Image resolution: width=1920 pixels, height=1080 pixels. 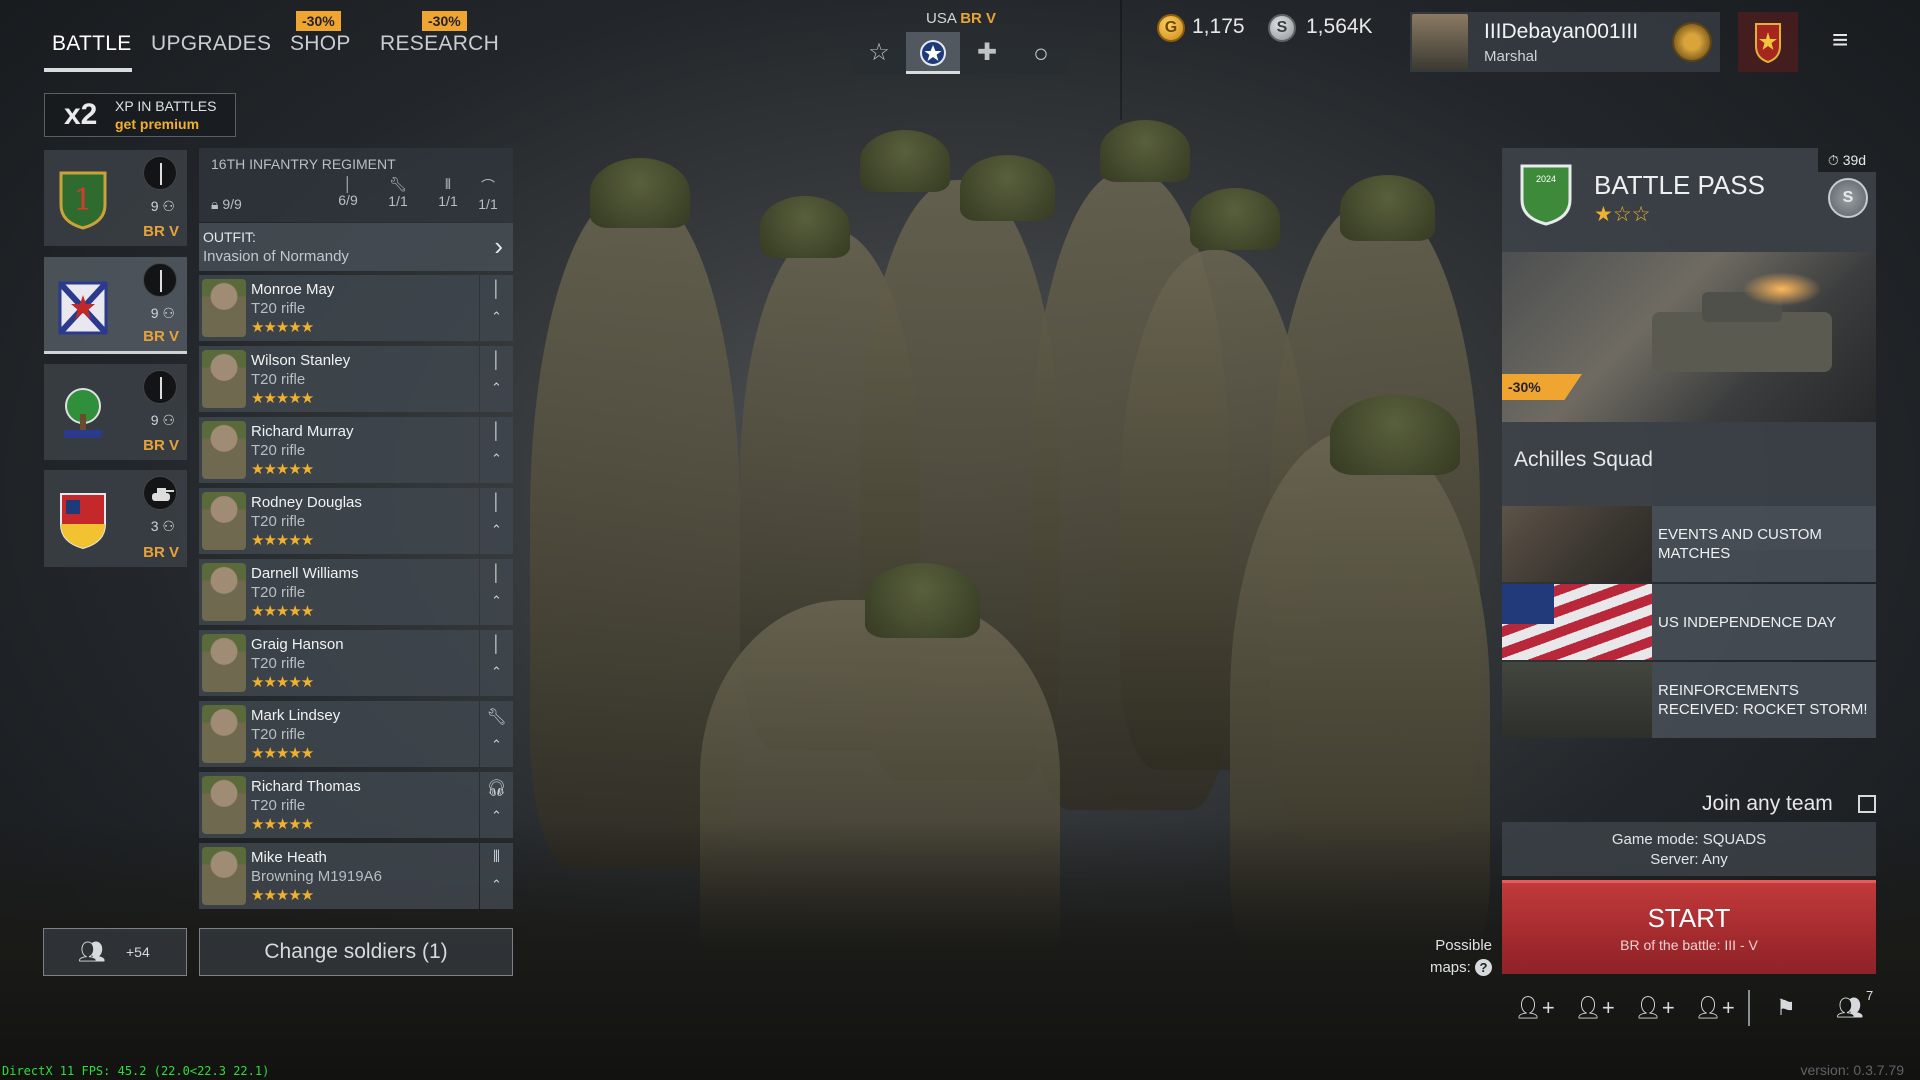 I want to click on squad-card-4: 3 ⚇ BR V, so click(x=115, y=518).